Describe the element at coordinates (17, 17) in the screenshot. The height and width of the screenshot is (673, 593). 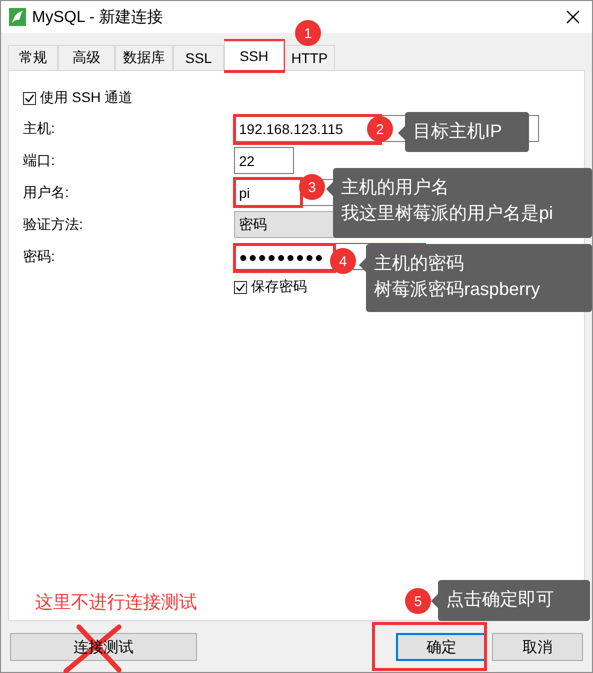
I see `app-logo-icon` at that location.